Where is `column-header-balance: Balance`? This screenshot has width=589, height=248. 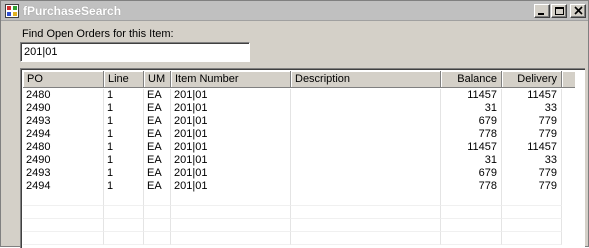
column-header-balance: Balance is located at coordinates (471, 79).